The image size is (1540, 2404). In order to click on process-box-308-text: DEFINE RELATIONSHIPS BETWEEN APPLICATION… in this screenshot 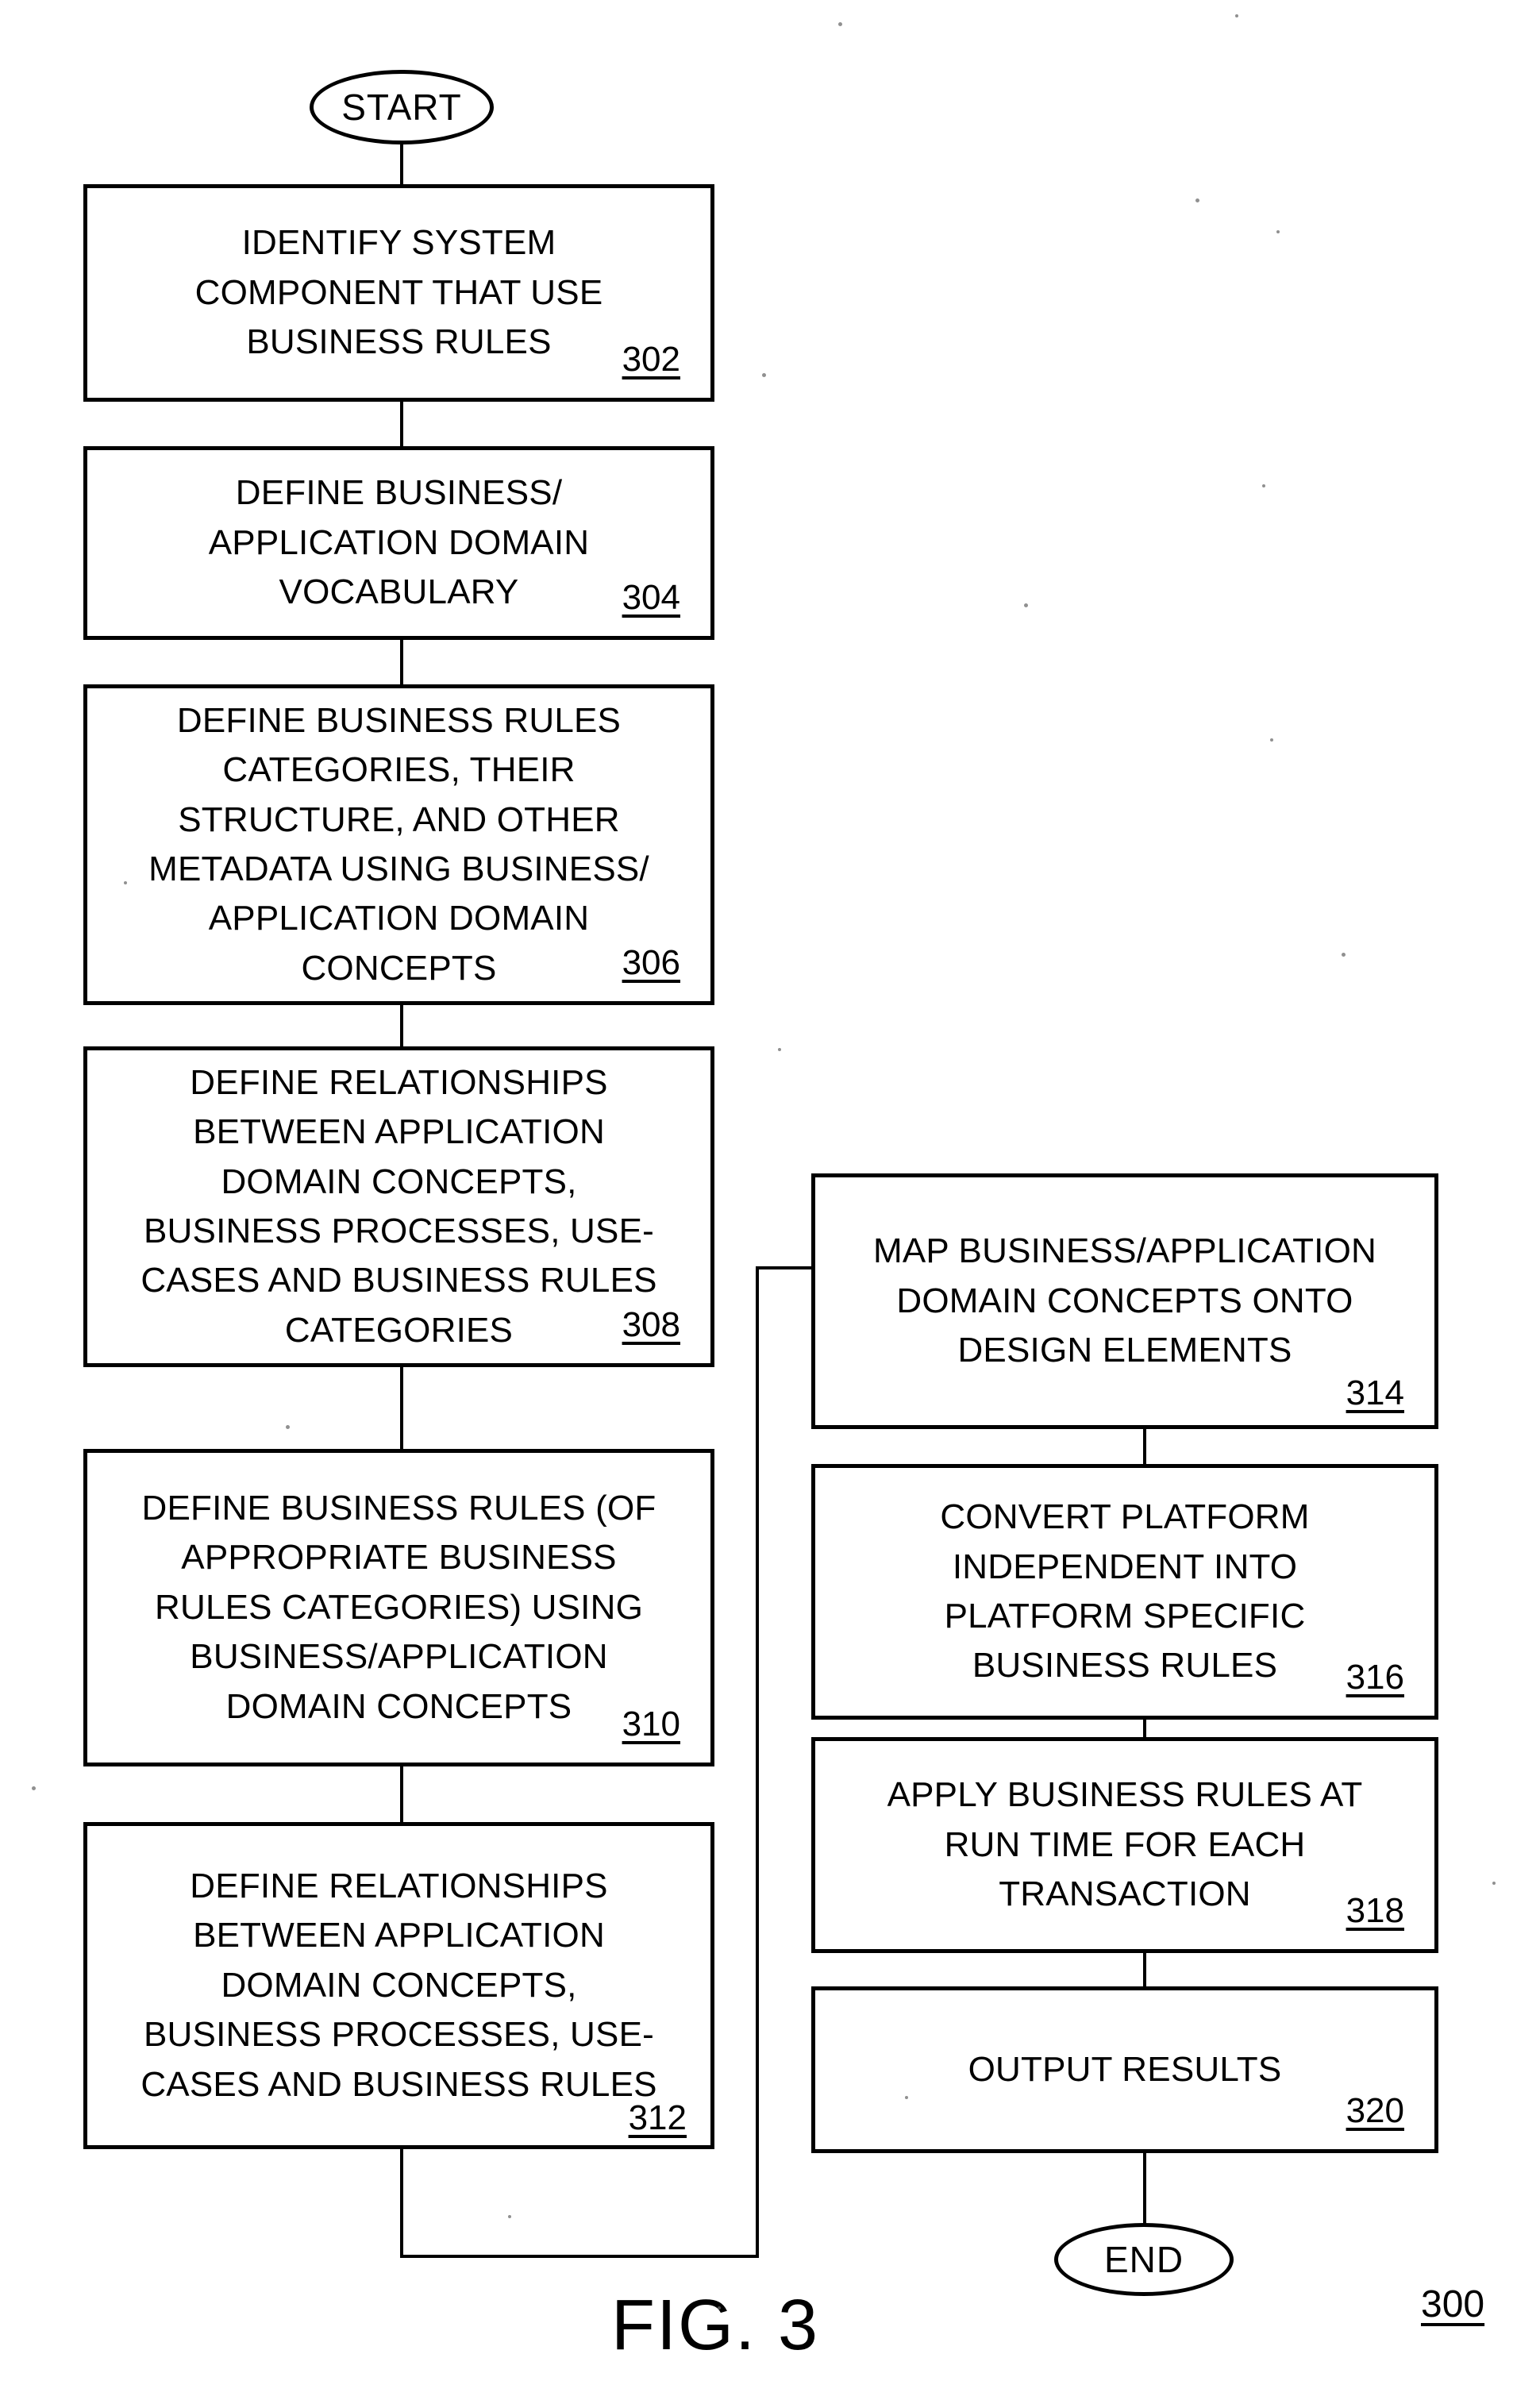, I will do `click(399, 1206)`.